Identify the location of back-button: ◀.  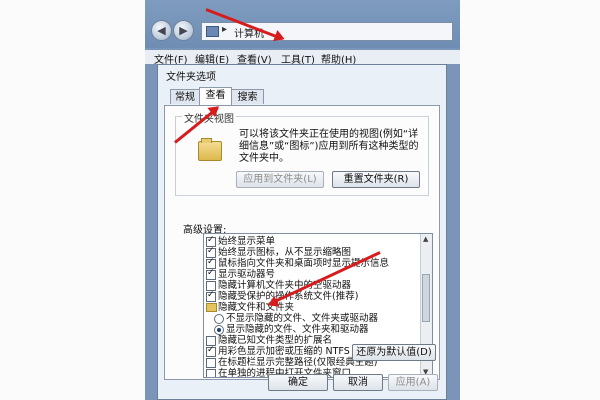
(161, 30).